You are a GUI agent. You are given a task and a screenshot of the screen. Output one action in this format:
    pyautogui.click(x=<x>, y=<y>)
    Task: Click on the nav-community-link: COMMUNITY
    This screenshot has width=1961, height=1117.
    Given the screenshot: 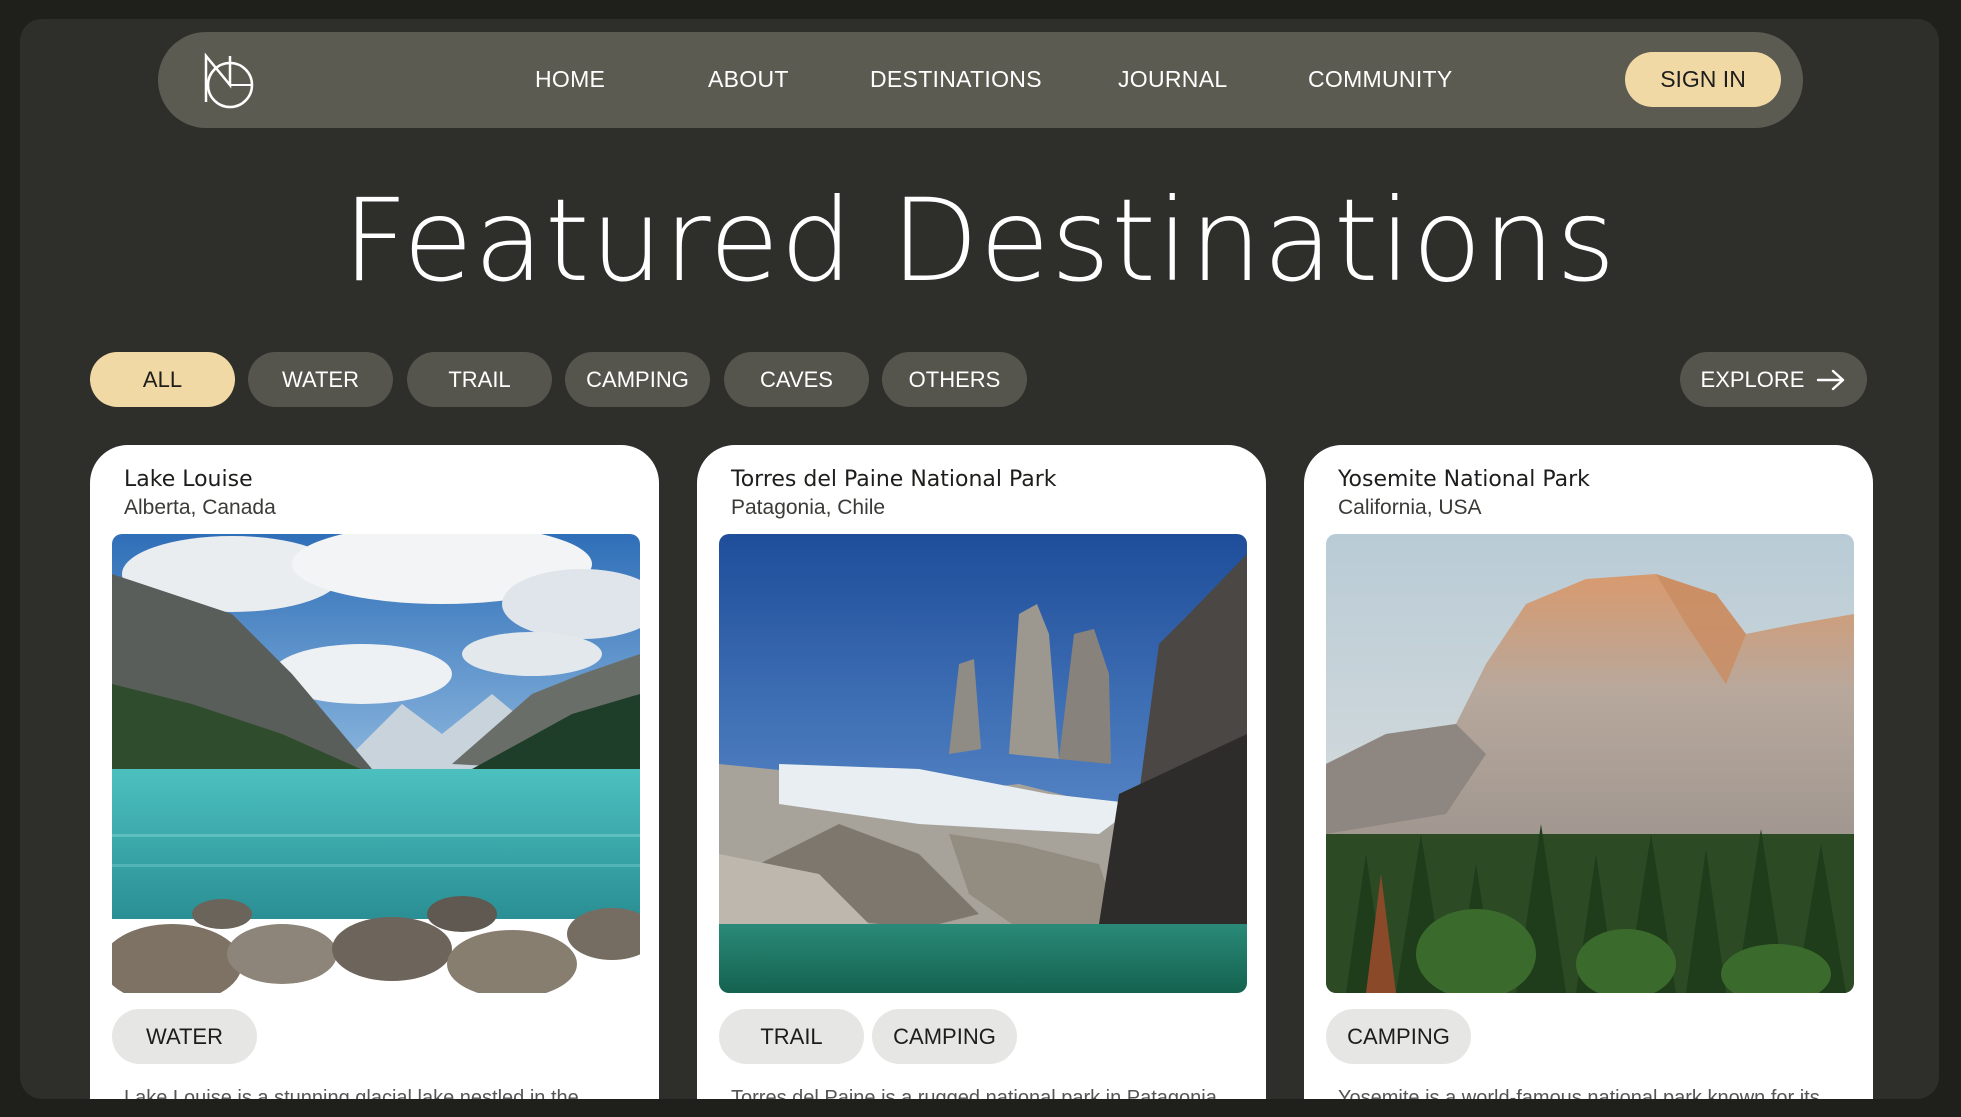 What is the action you would take?
    pyautogui.click(x=1380, y=79)
    